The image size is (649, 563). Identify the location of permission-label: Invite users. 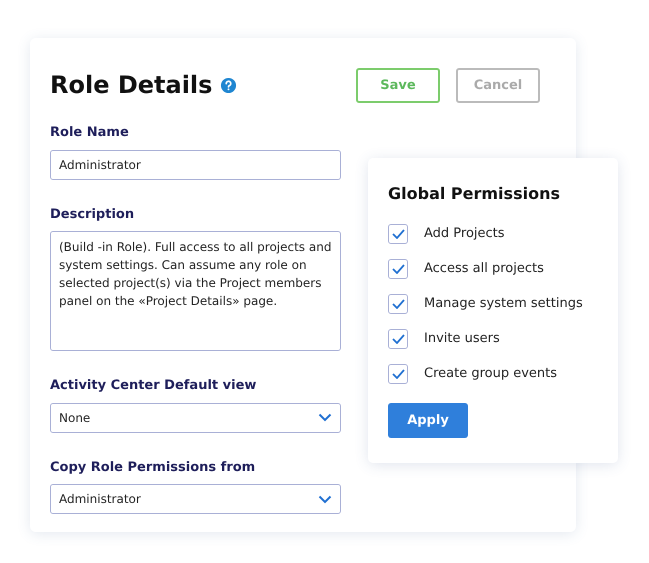
(462, 339).